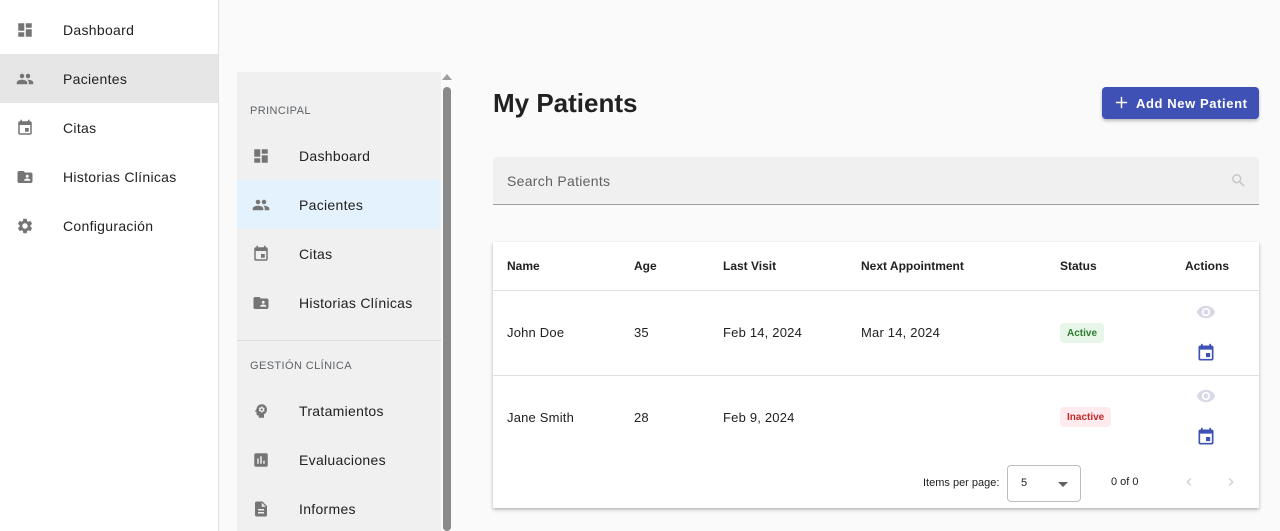 The width and height of the screenshot is (1280, 531). Describe the element at coordinates (120, 176) in the screenshot. I see `nav-item-label: Historias Clínicas` at that location.